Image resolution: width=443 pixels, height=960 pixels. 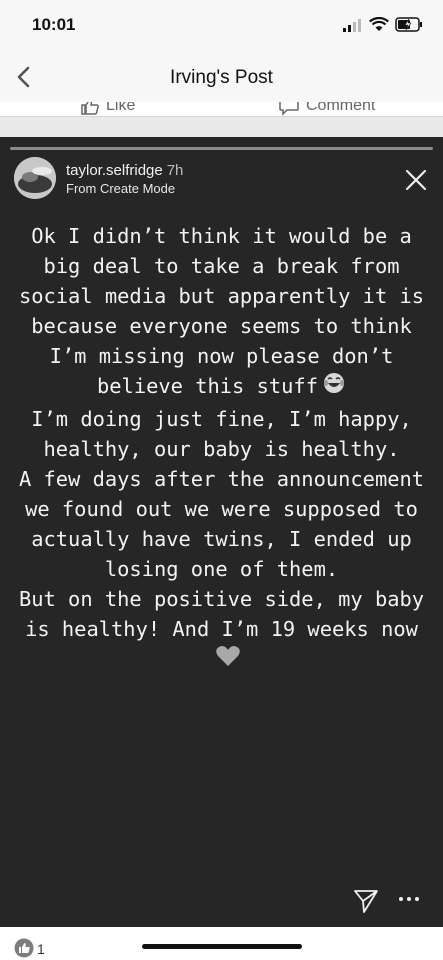 I want to click on reaction-count: 1, so click(x=41, y=949).